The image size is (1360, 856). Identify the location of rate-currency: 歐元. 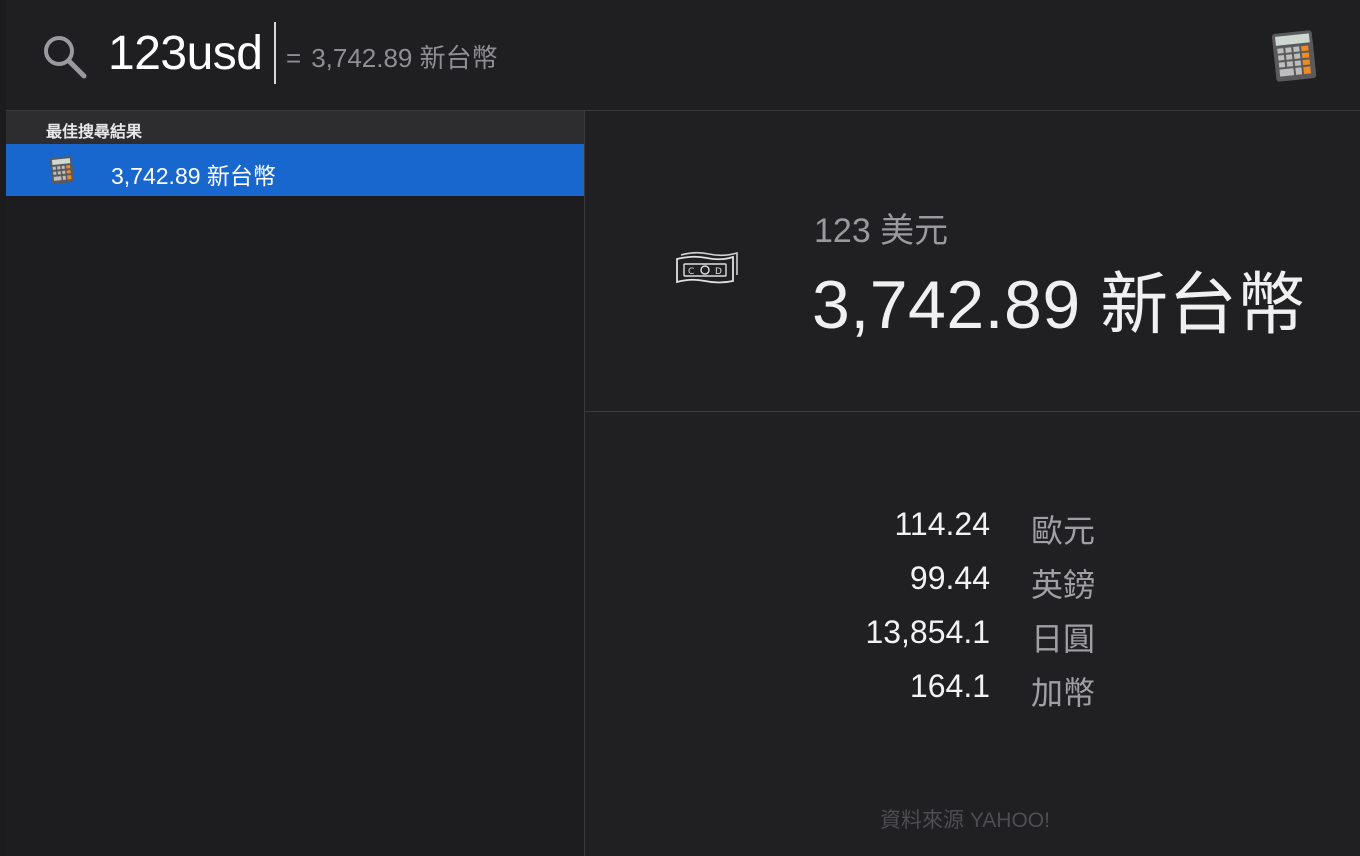
(1063, 531).